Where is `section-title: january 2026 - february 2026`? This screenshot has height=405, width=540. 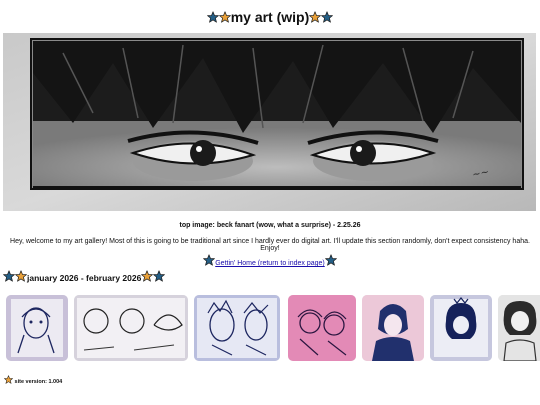
section-title: january 2026 - february 2026 is located at coordinates (84, 278).